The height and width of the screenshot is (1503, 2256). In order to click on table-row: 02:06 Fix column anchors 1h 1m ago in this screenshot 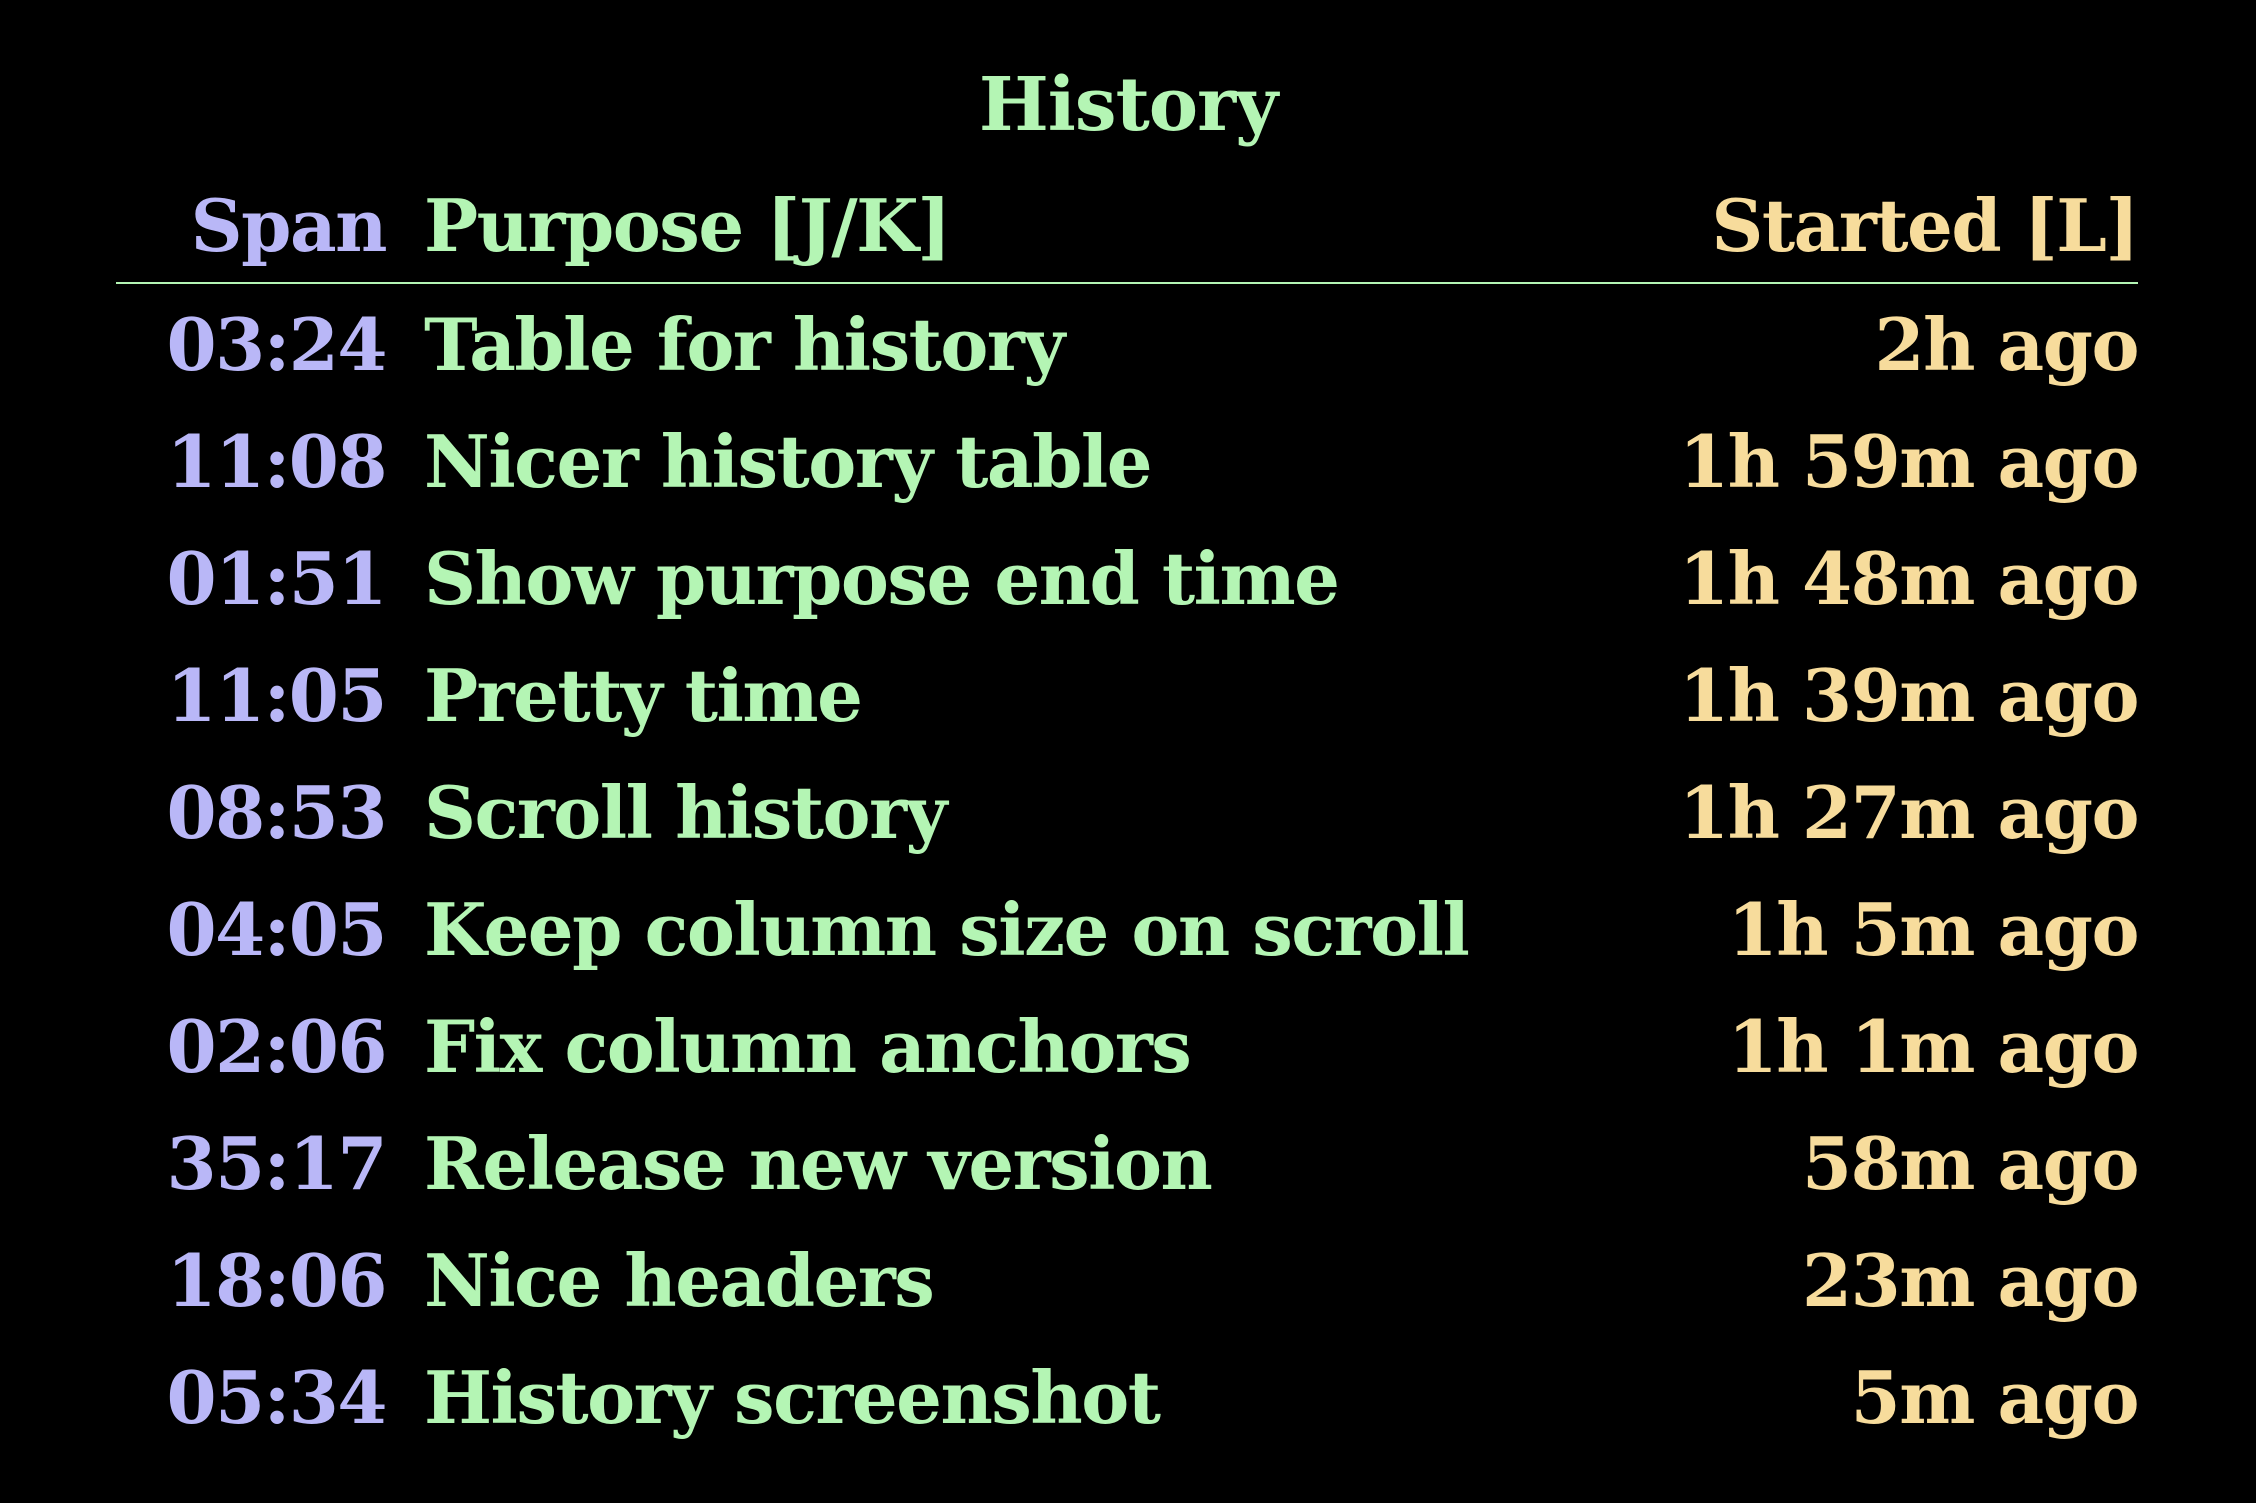, I will do `click(1128, 1046)`.